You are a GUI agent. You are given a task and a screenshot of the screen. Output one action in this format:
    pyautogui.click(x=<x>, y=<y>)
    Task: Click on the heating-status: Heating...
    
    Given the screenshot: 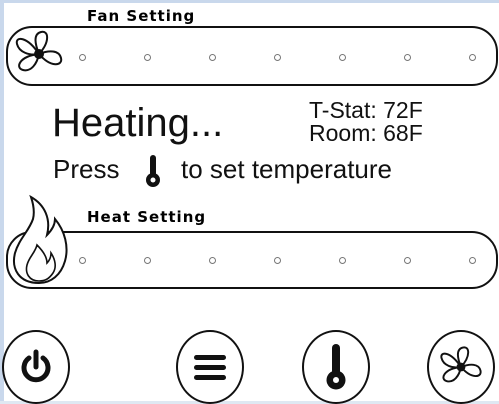 What is the action you would take?
    pyautogui.click(x=138, y=123)
    